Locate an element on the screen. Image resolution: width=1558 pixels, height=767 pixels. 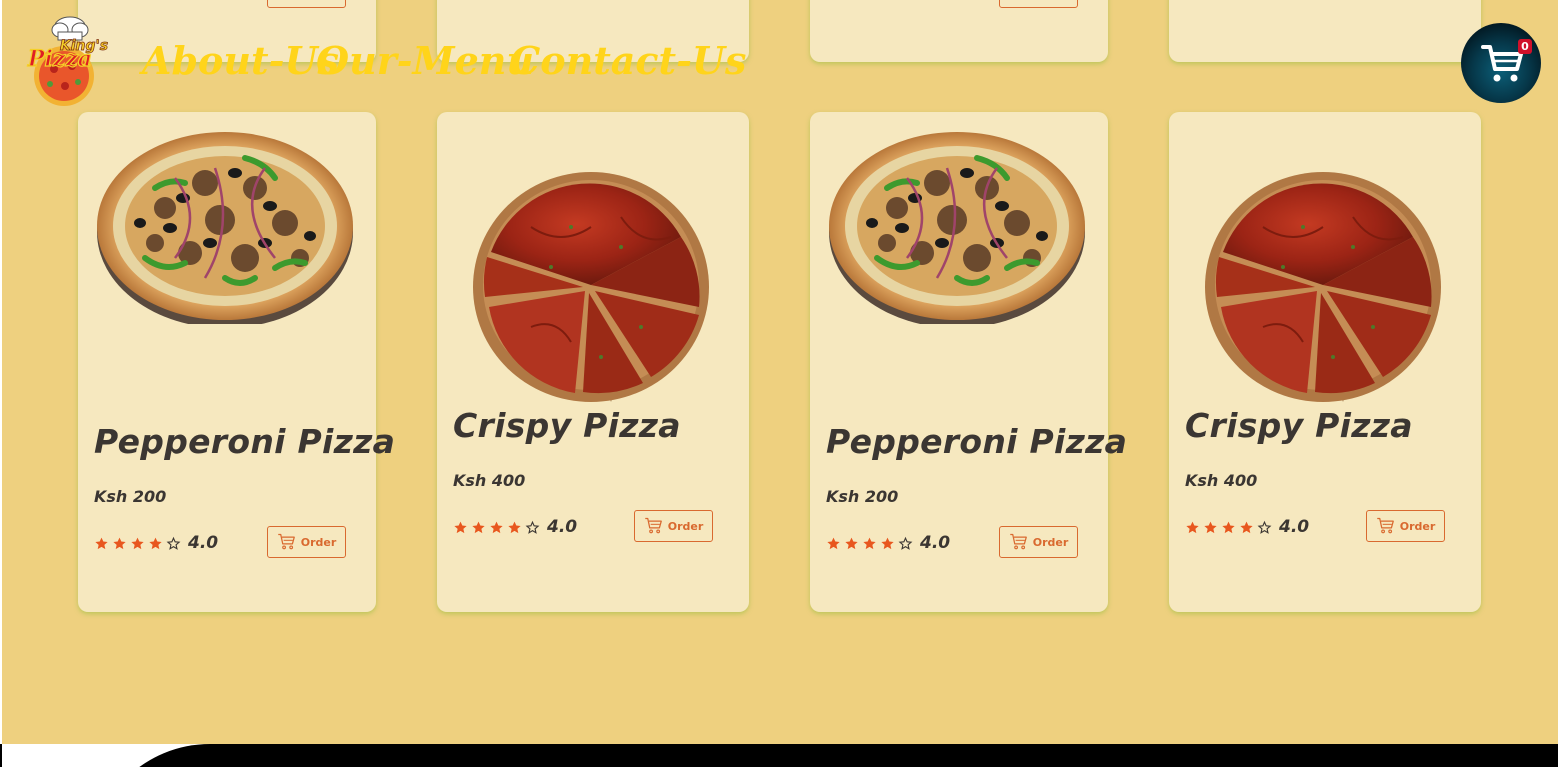
nav-link-contact-us: Contact-Us is located at coordinates (628, 60).